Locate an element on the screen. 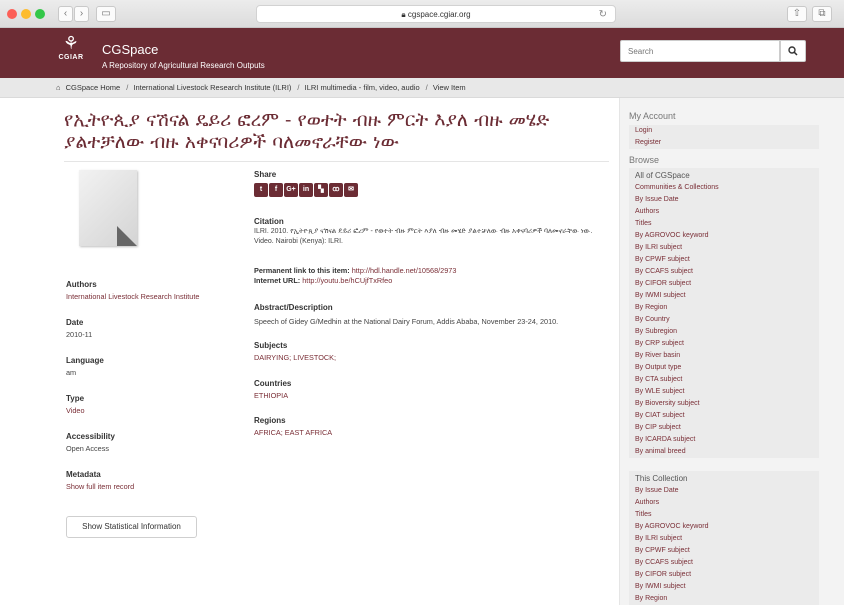 The image size is (844, 605). authors-label: Authors is located at coordinates (81, 284).